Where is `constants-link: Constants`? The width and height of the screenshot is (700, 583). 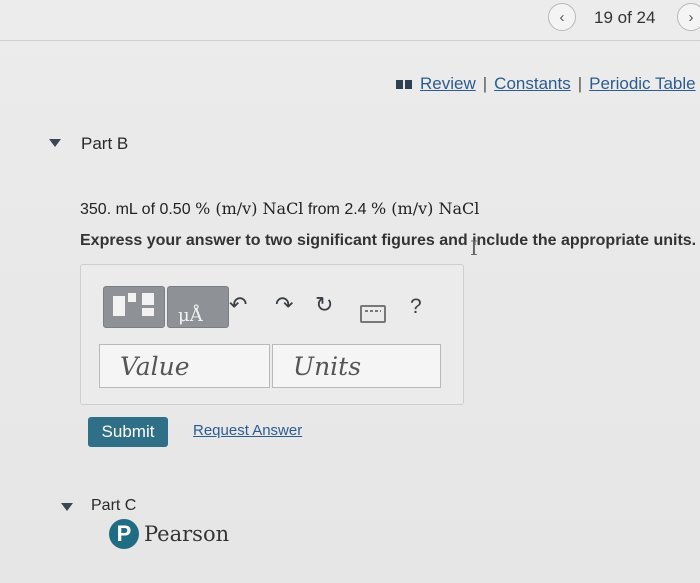
constants-link: Constants is located at coordinates (532, 84).